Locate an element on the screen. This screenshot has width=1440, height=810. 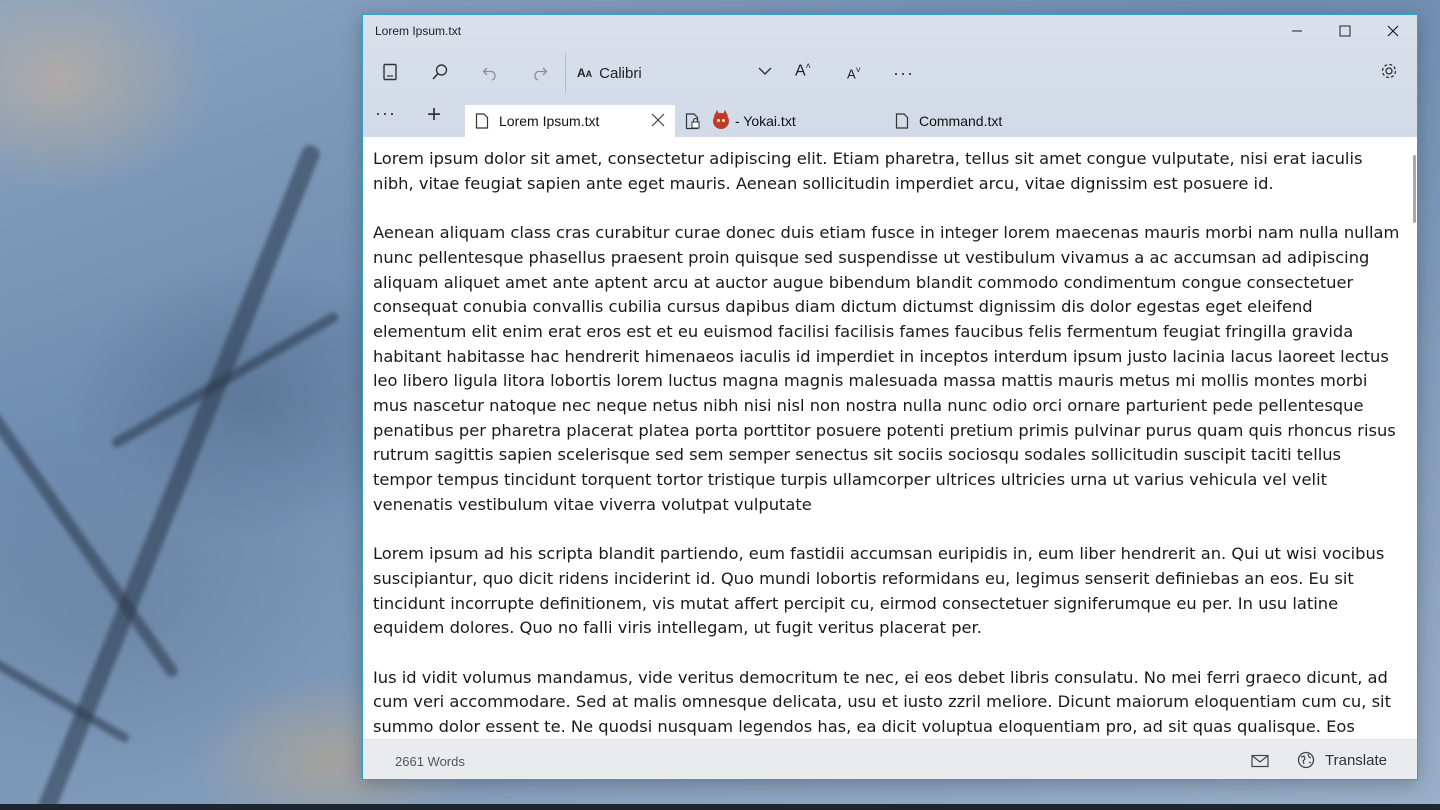
minimize-button is located at coordinates (1297, 31).